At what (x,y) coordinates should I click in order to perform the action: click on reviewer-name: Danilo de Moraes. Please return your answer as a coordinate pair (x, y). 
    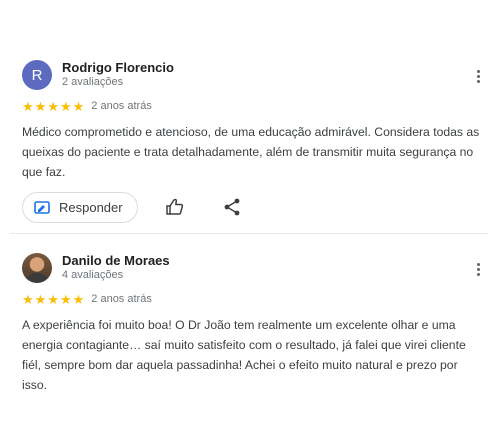
    Looking at the image, I should click on (116, 260).